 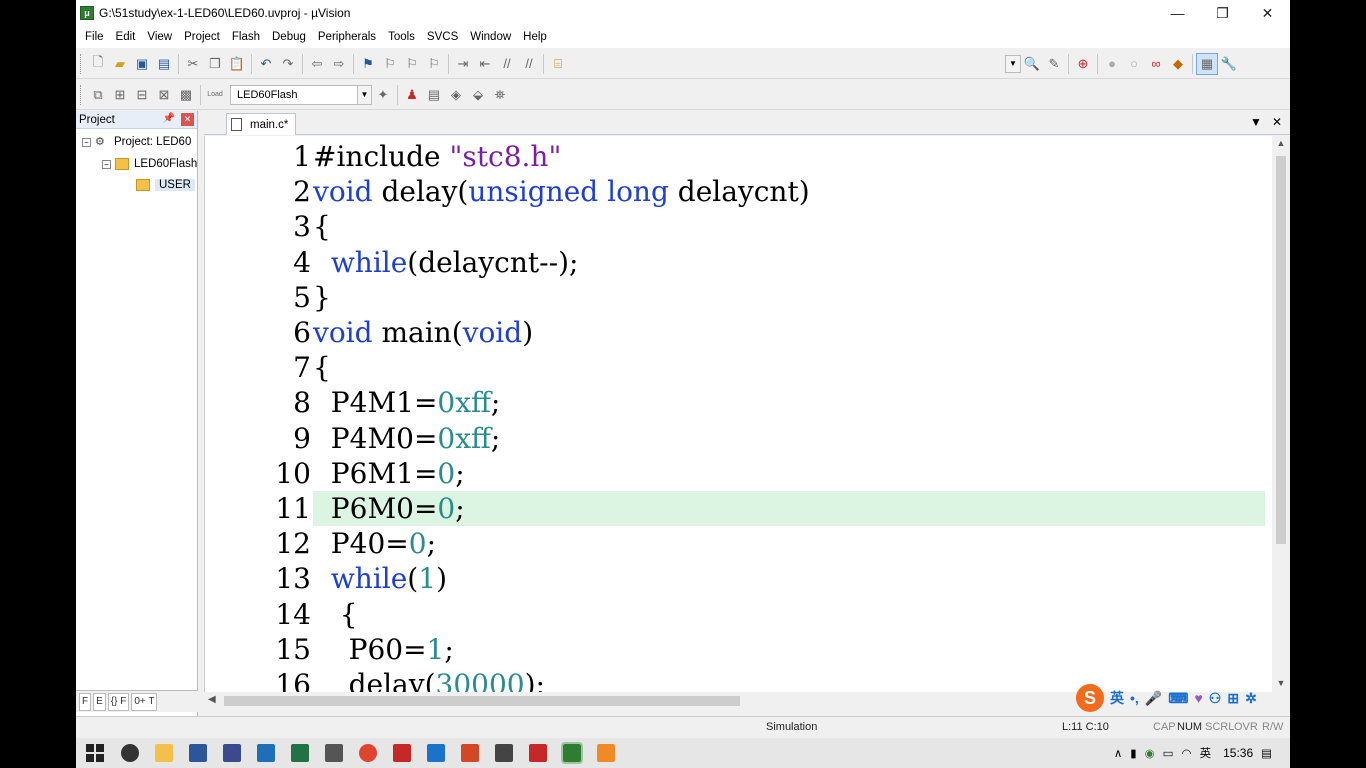 What do you see at coordinates (1222, 13) in the screenshot?
I see `restore-button: ❐` at bounding box center [1222, 13].